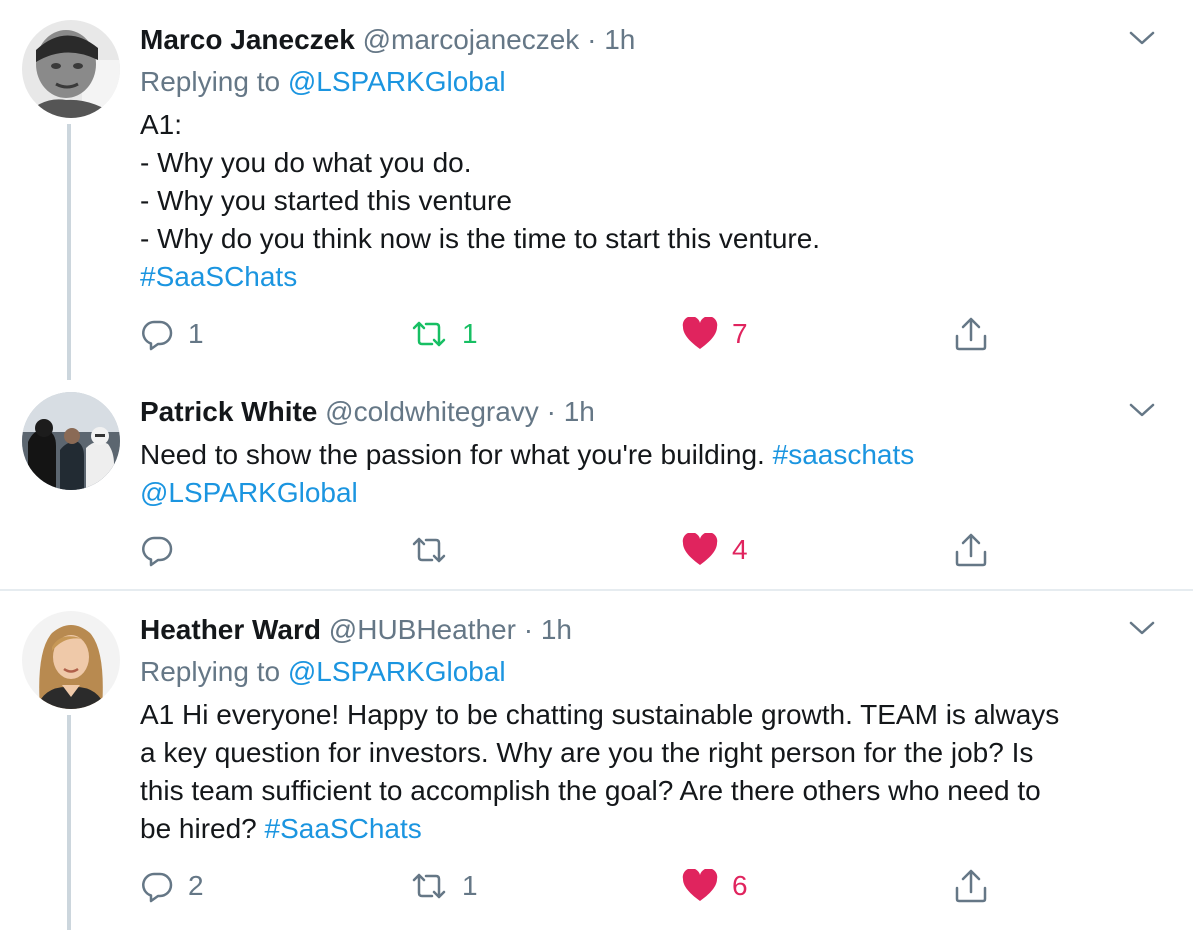 The width and height of the screenshot is (1193, 930). I want to click on reply-count: 2, so click(196, 885).